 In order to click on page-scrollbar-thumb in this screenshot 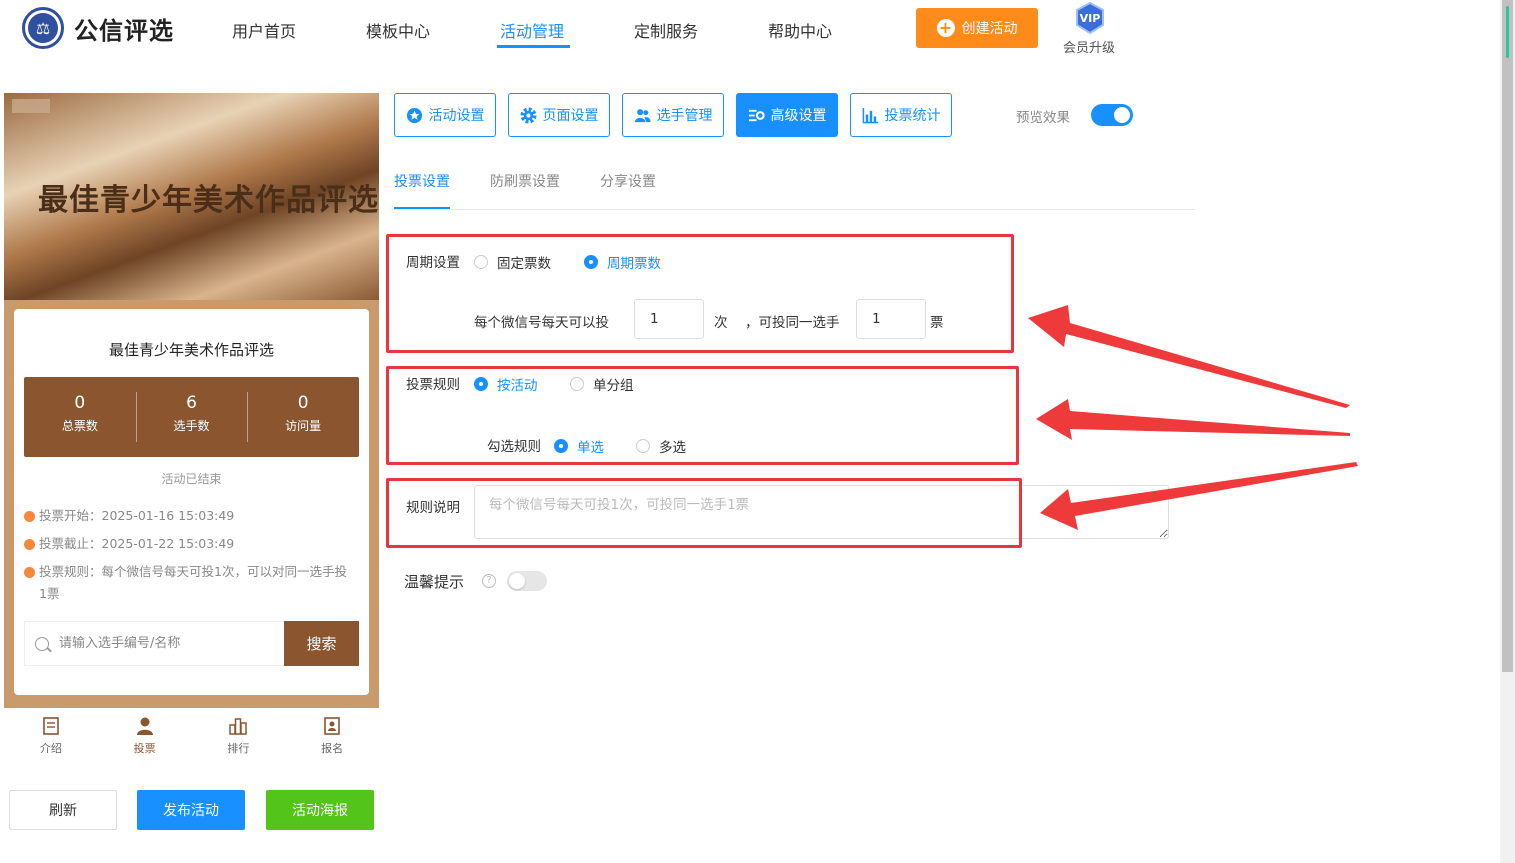, I will do `click(1507, 336)`.